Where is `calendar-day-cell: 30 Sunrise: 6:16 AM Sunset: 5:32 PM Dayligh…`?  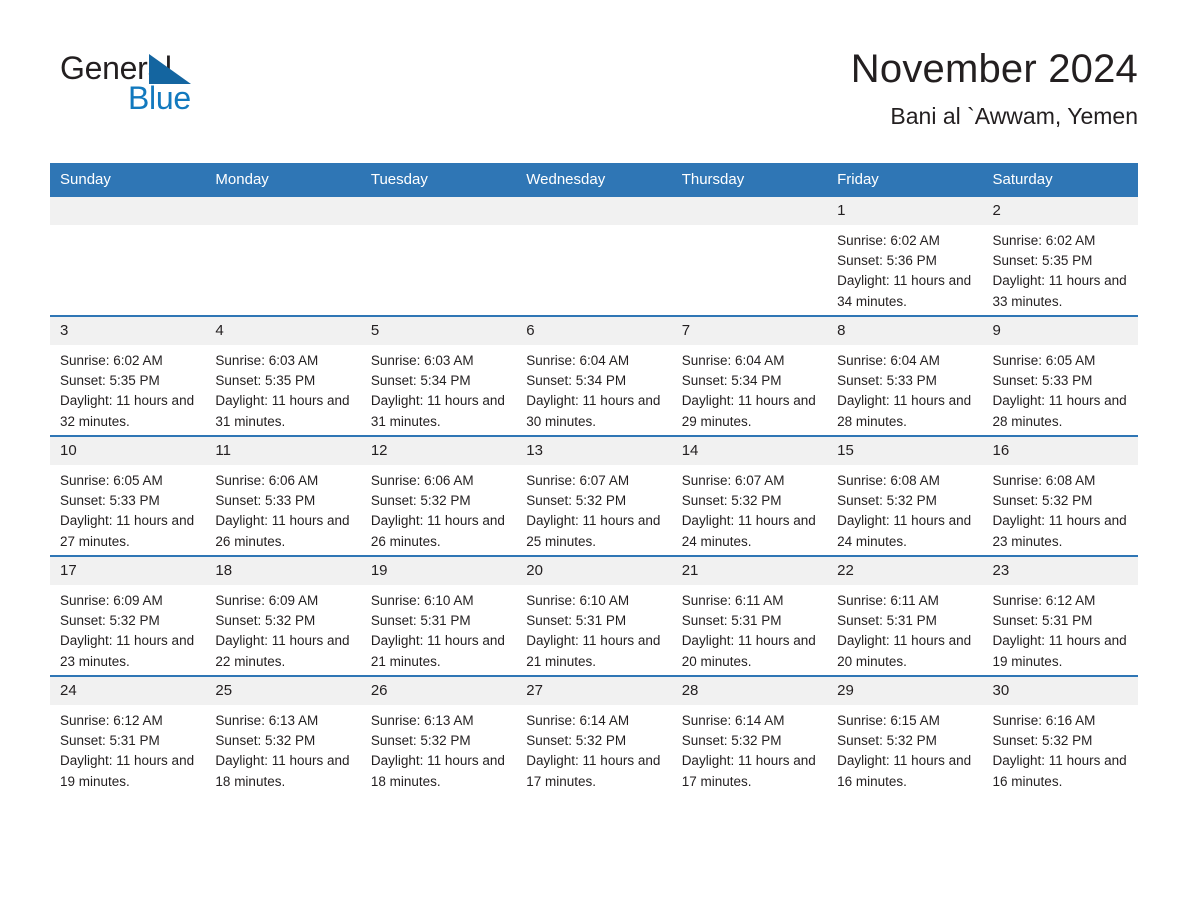
calendar-day-cell: 30 Sunrise: 6:16 AM Sunset: 5:32 PM Dayligh… is located at coordinates (1060, 735).